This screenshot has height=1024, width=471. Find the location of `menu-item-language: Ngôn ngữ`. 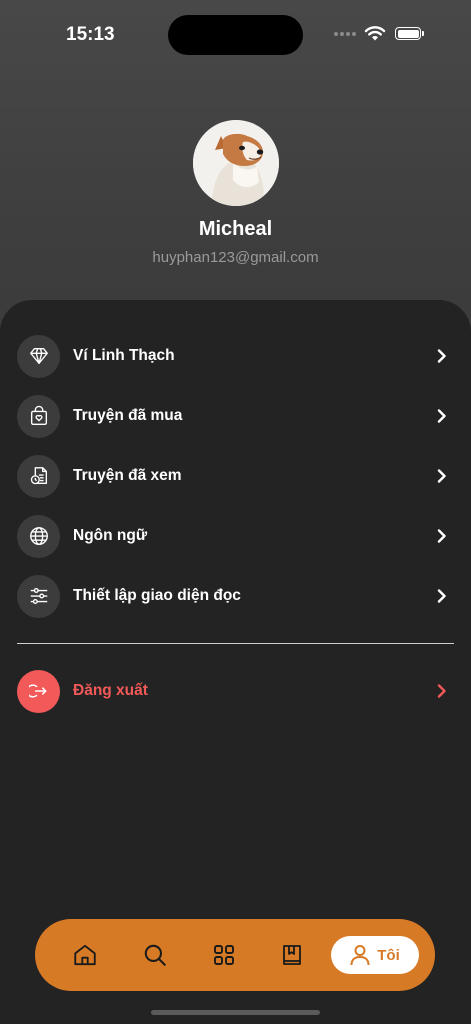

menu-item-language: Ngôn ngữ is located at coordinates (237, 536).